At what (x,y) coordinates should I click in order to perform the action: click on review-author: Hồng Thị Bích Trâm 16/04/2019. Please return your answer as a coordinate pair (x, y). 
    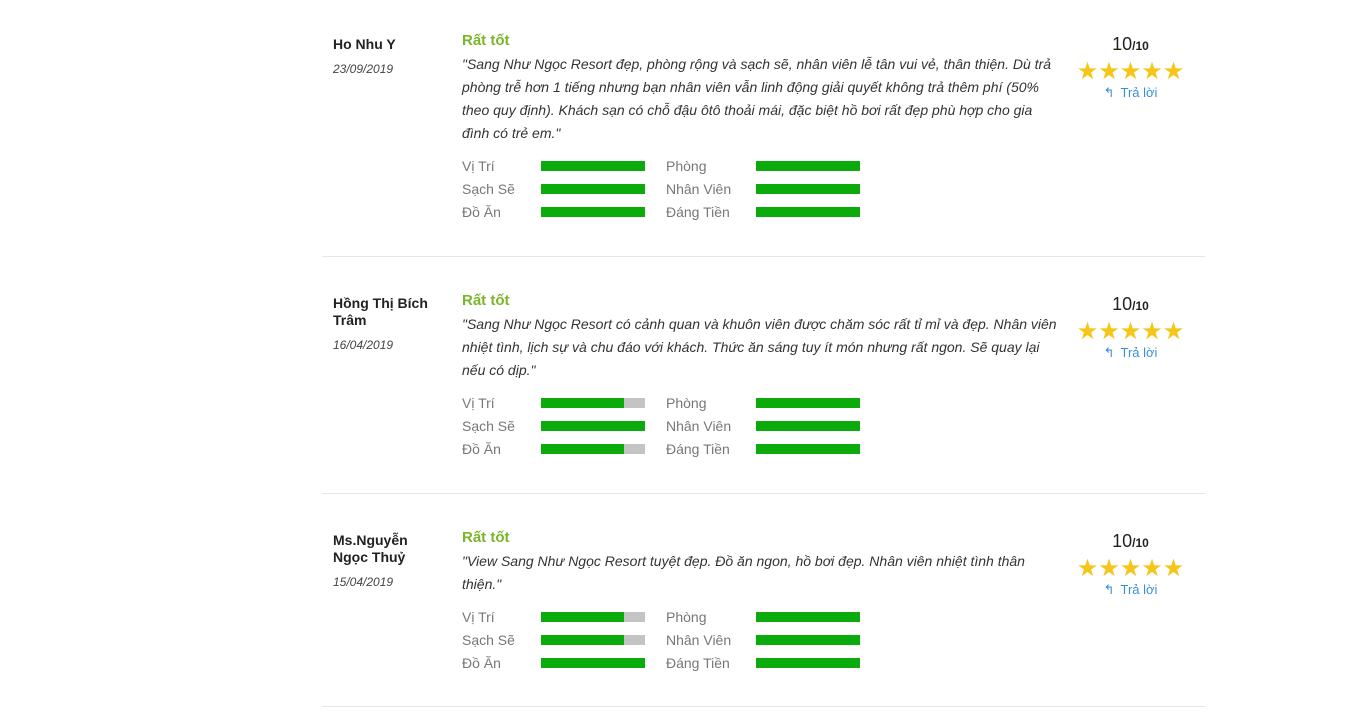
    Looking at the image, I should click on (388, 323).